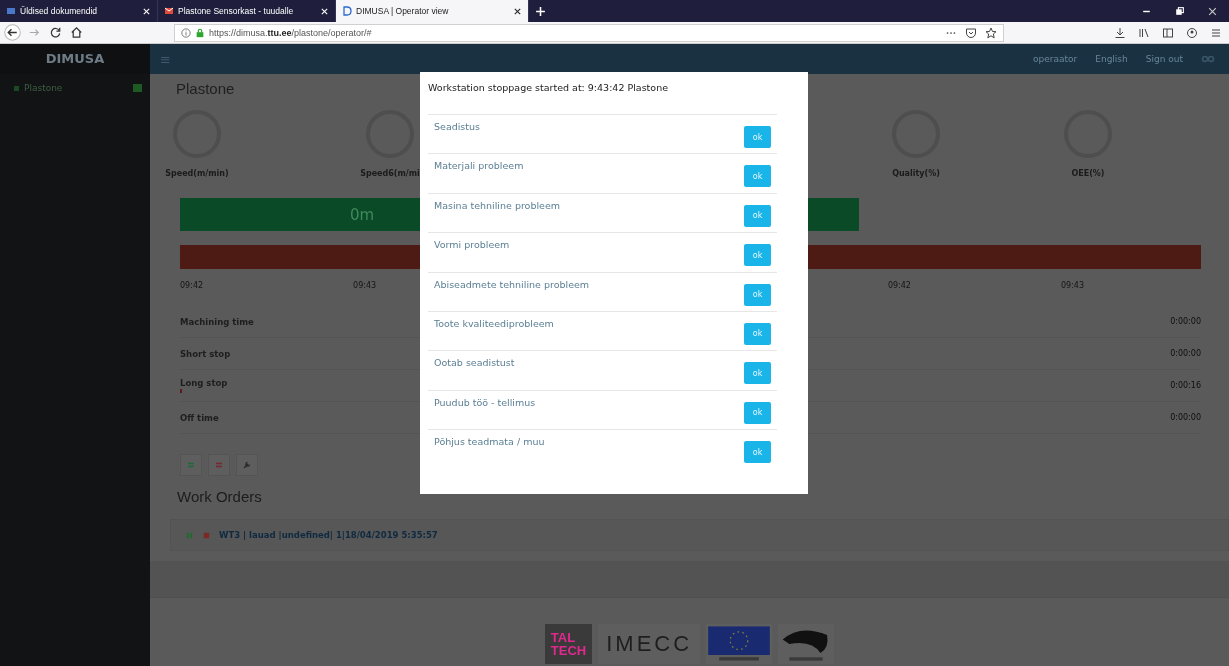  What do you see at coordinates (649, 644) in the screenshot?
I see `imecc-logo: IMECC` at bounding box center [649, 644].